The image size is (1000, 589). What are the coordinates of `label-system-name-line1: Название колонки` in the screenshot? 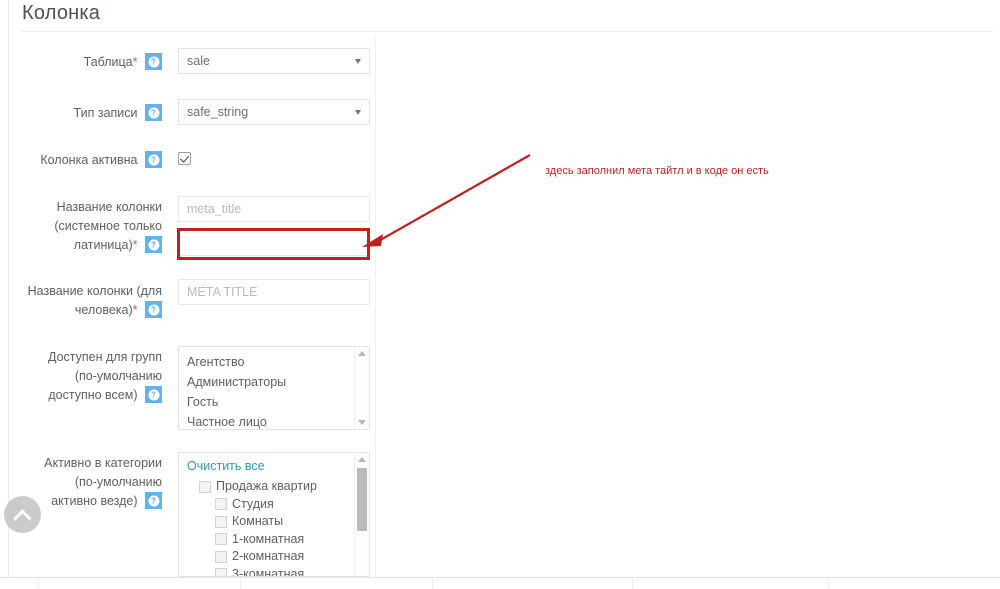 It's located at (109, 207).